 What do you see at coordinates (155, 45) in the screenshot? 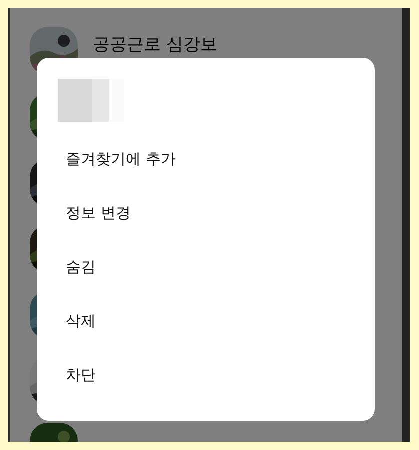
I see `contact-name: 공공근로 심강보` at bounding box center [155, 45].